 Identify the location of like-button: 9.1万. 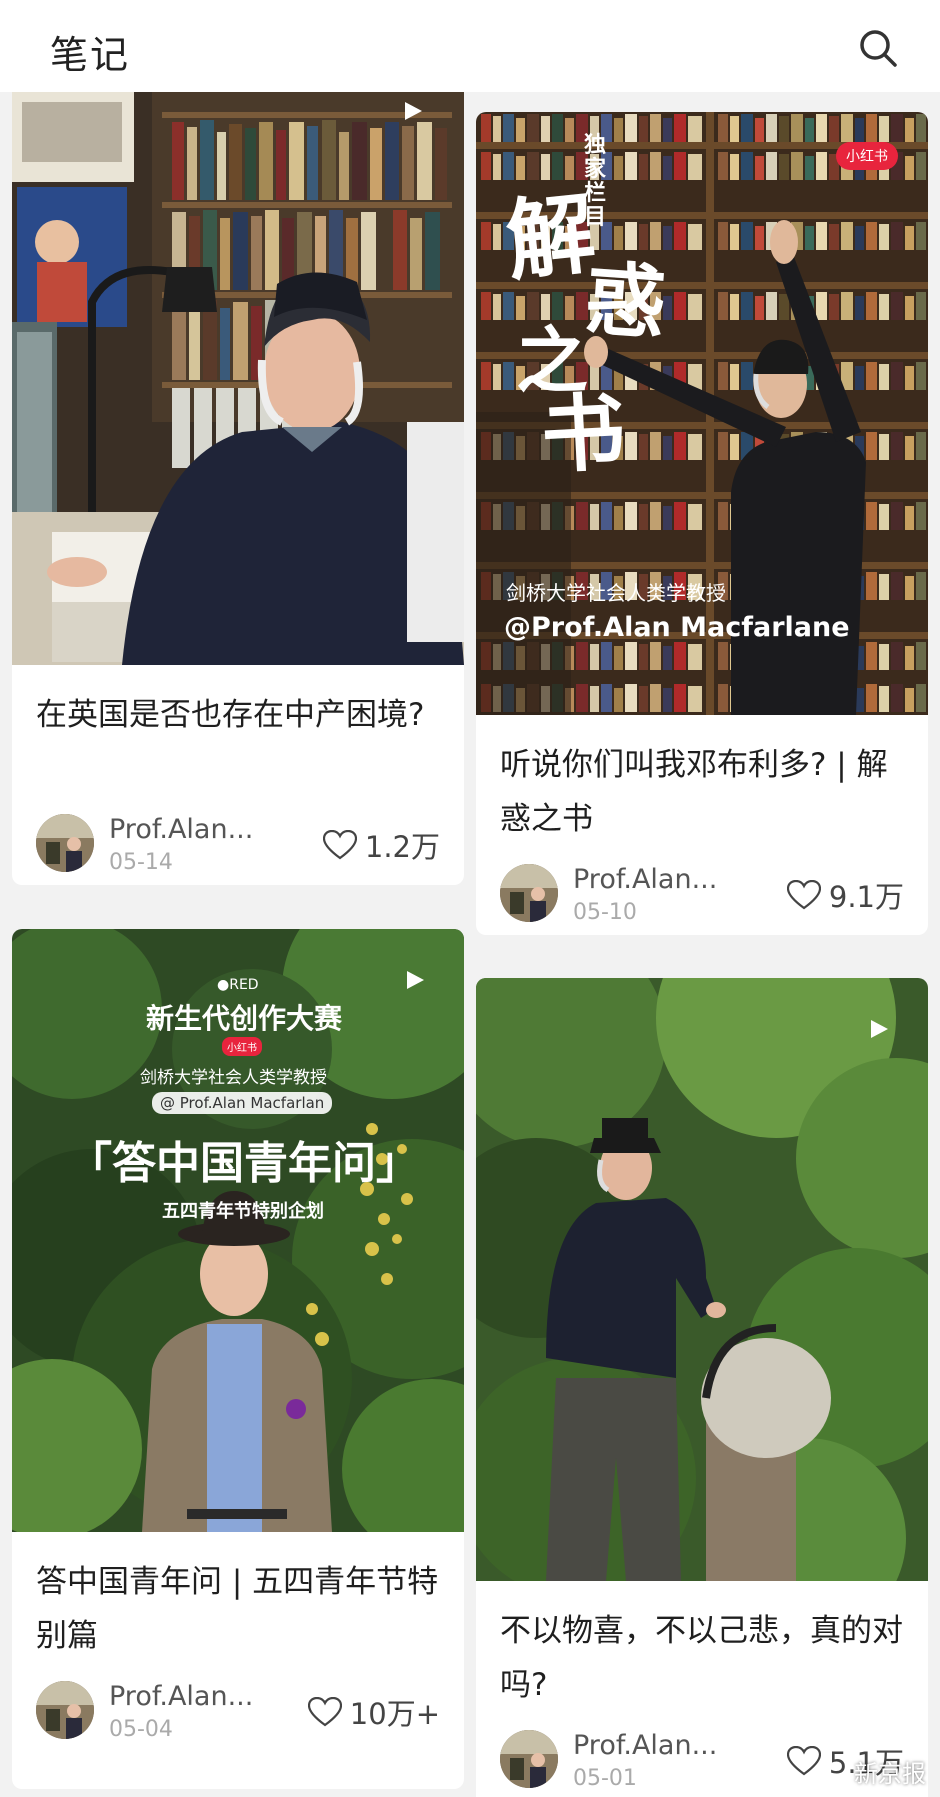
(845, 895).